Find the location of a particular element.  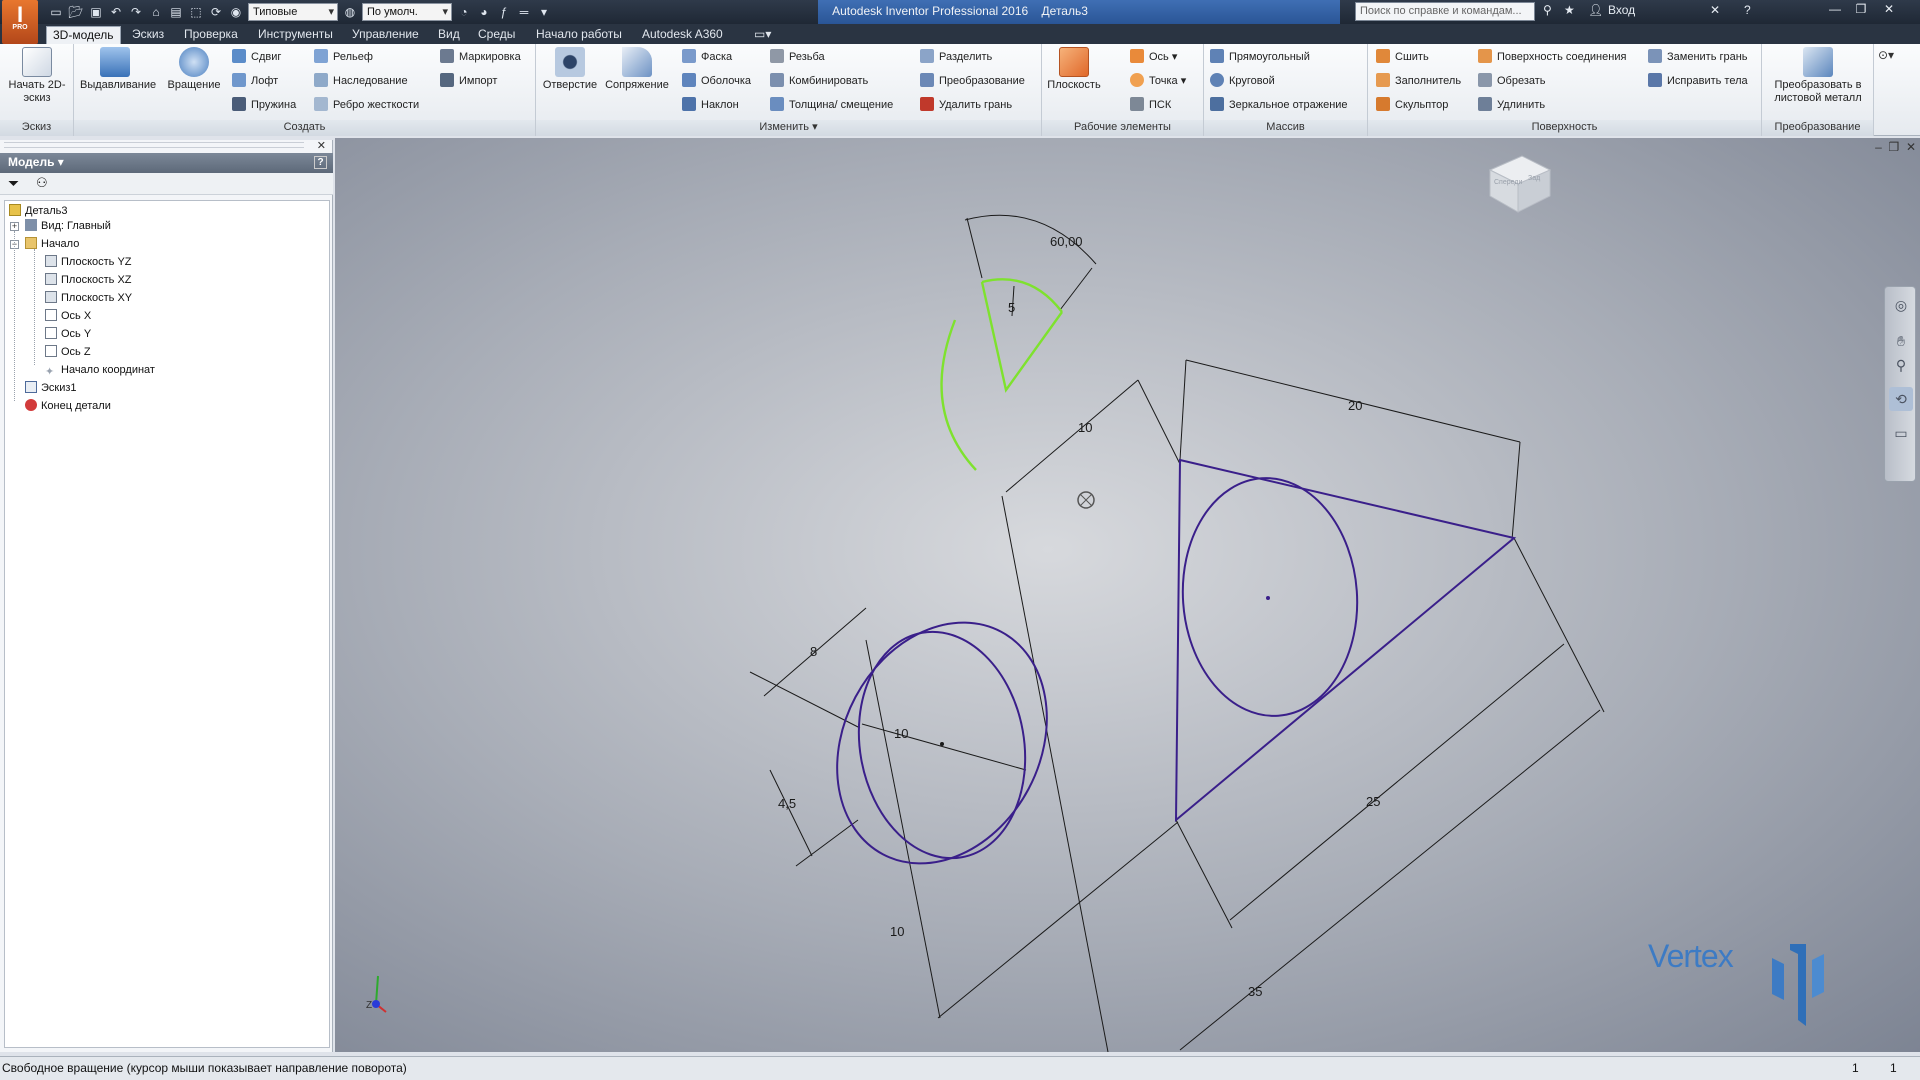

sketch-triangle is located at coordinates (1345, 640).